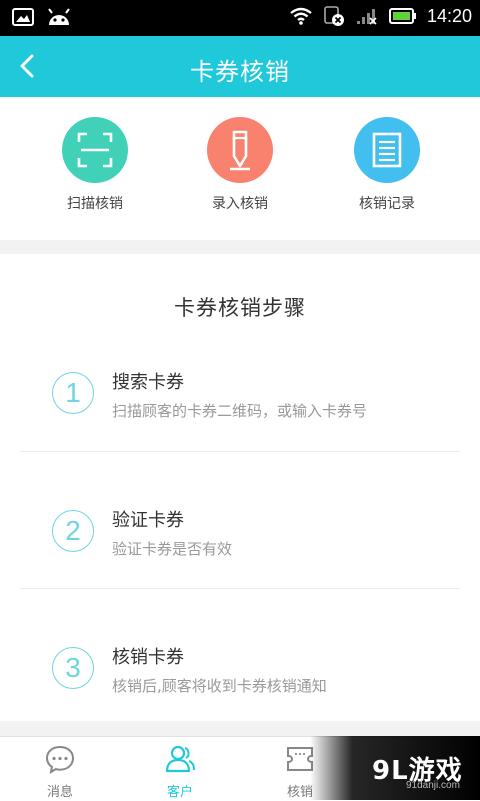 The width and height of the screenshot is (480, 801). What do you see at coordinates (73, 531) in the screenshot?
I see `step-number: 2` at bounding box center [73, 531].